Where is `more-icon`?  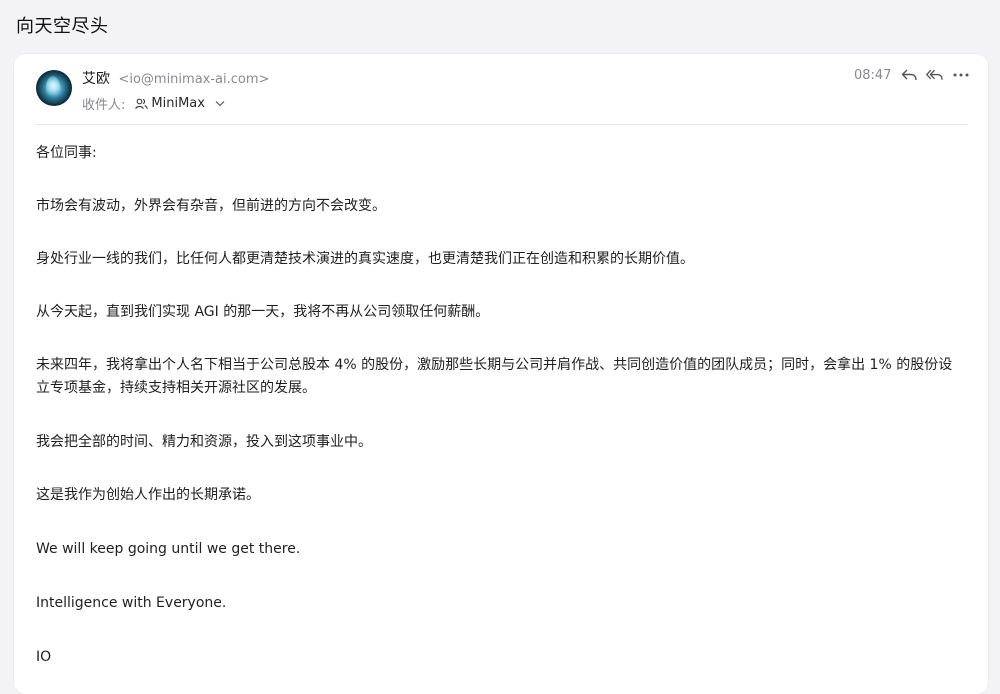 more-icon is located at coordinates (961, 75).